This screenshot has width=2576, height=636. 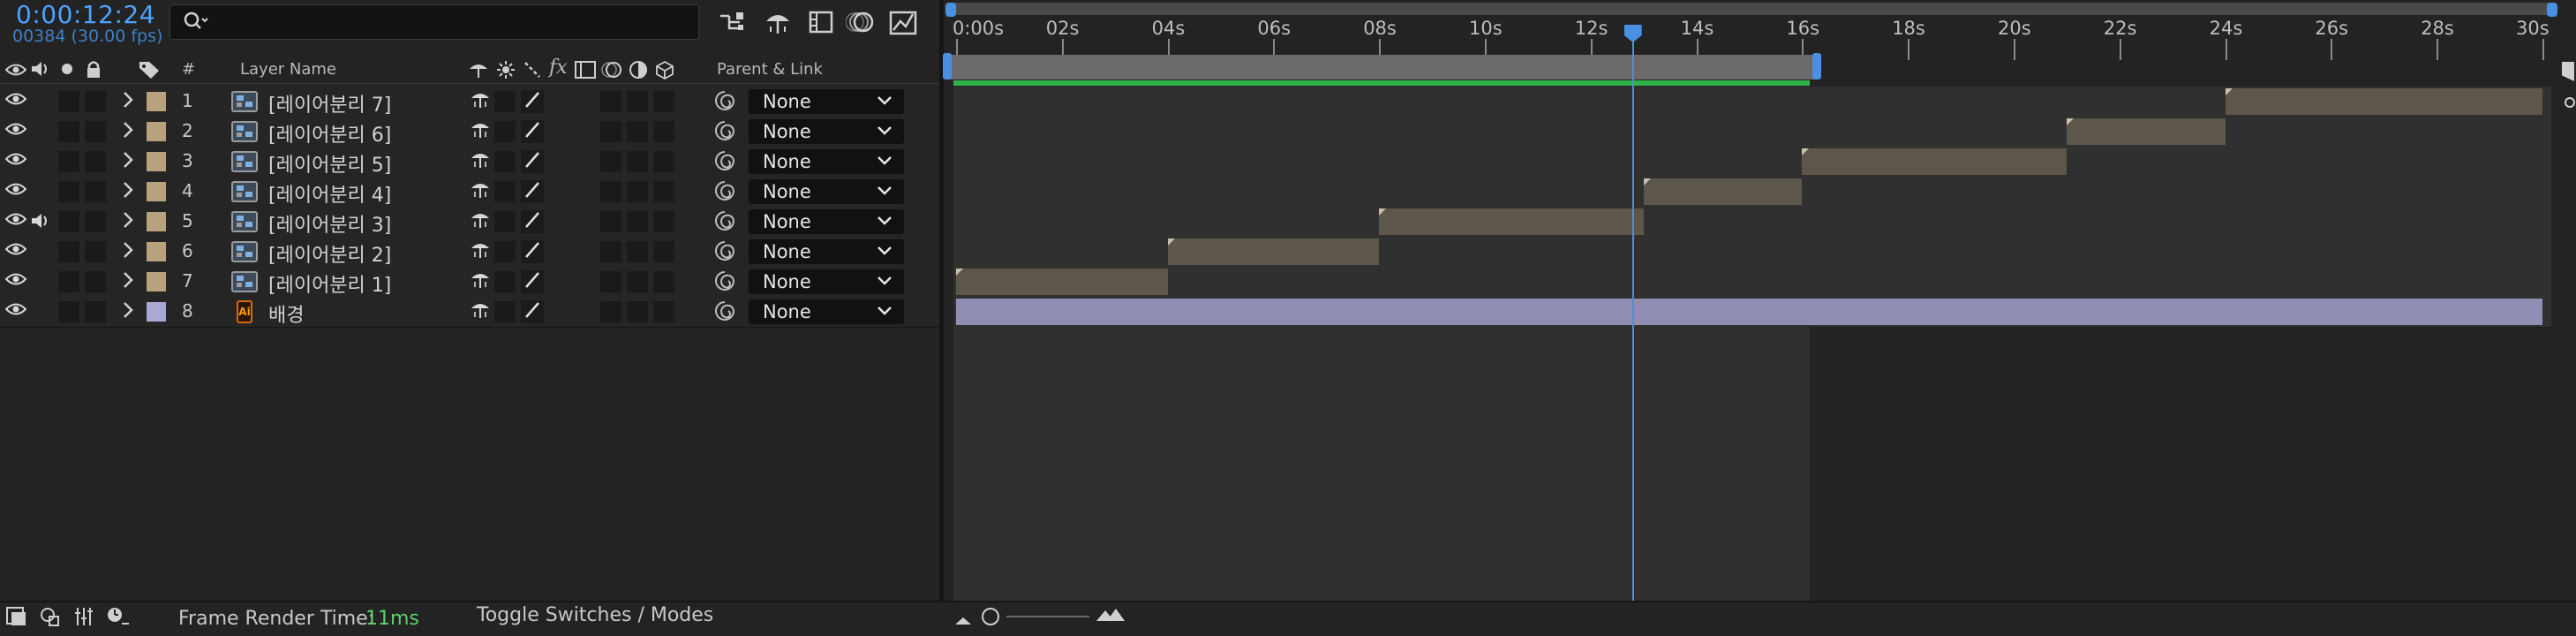 What do you see at coordinates (1382, 67) in the screenshot?
I see `work-area-bar` at bounding box center [1382, 67].